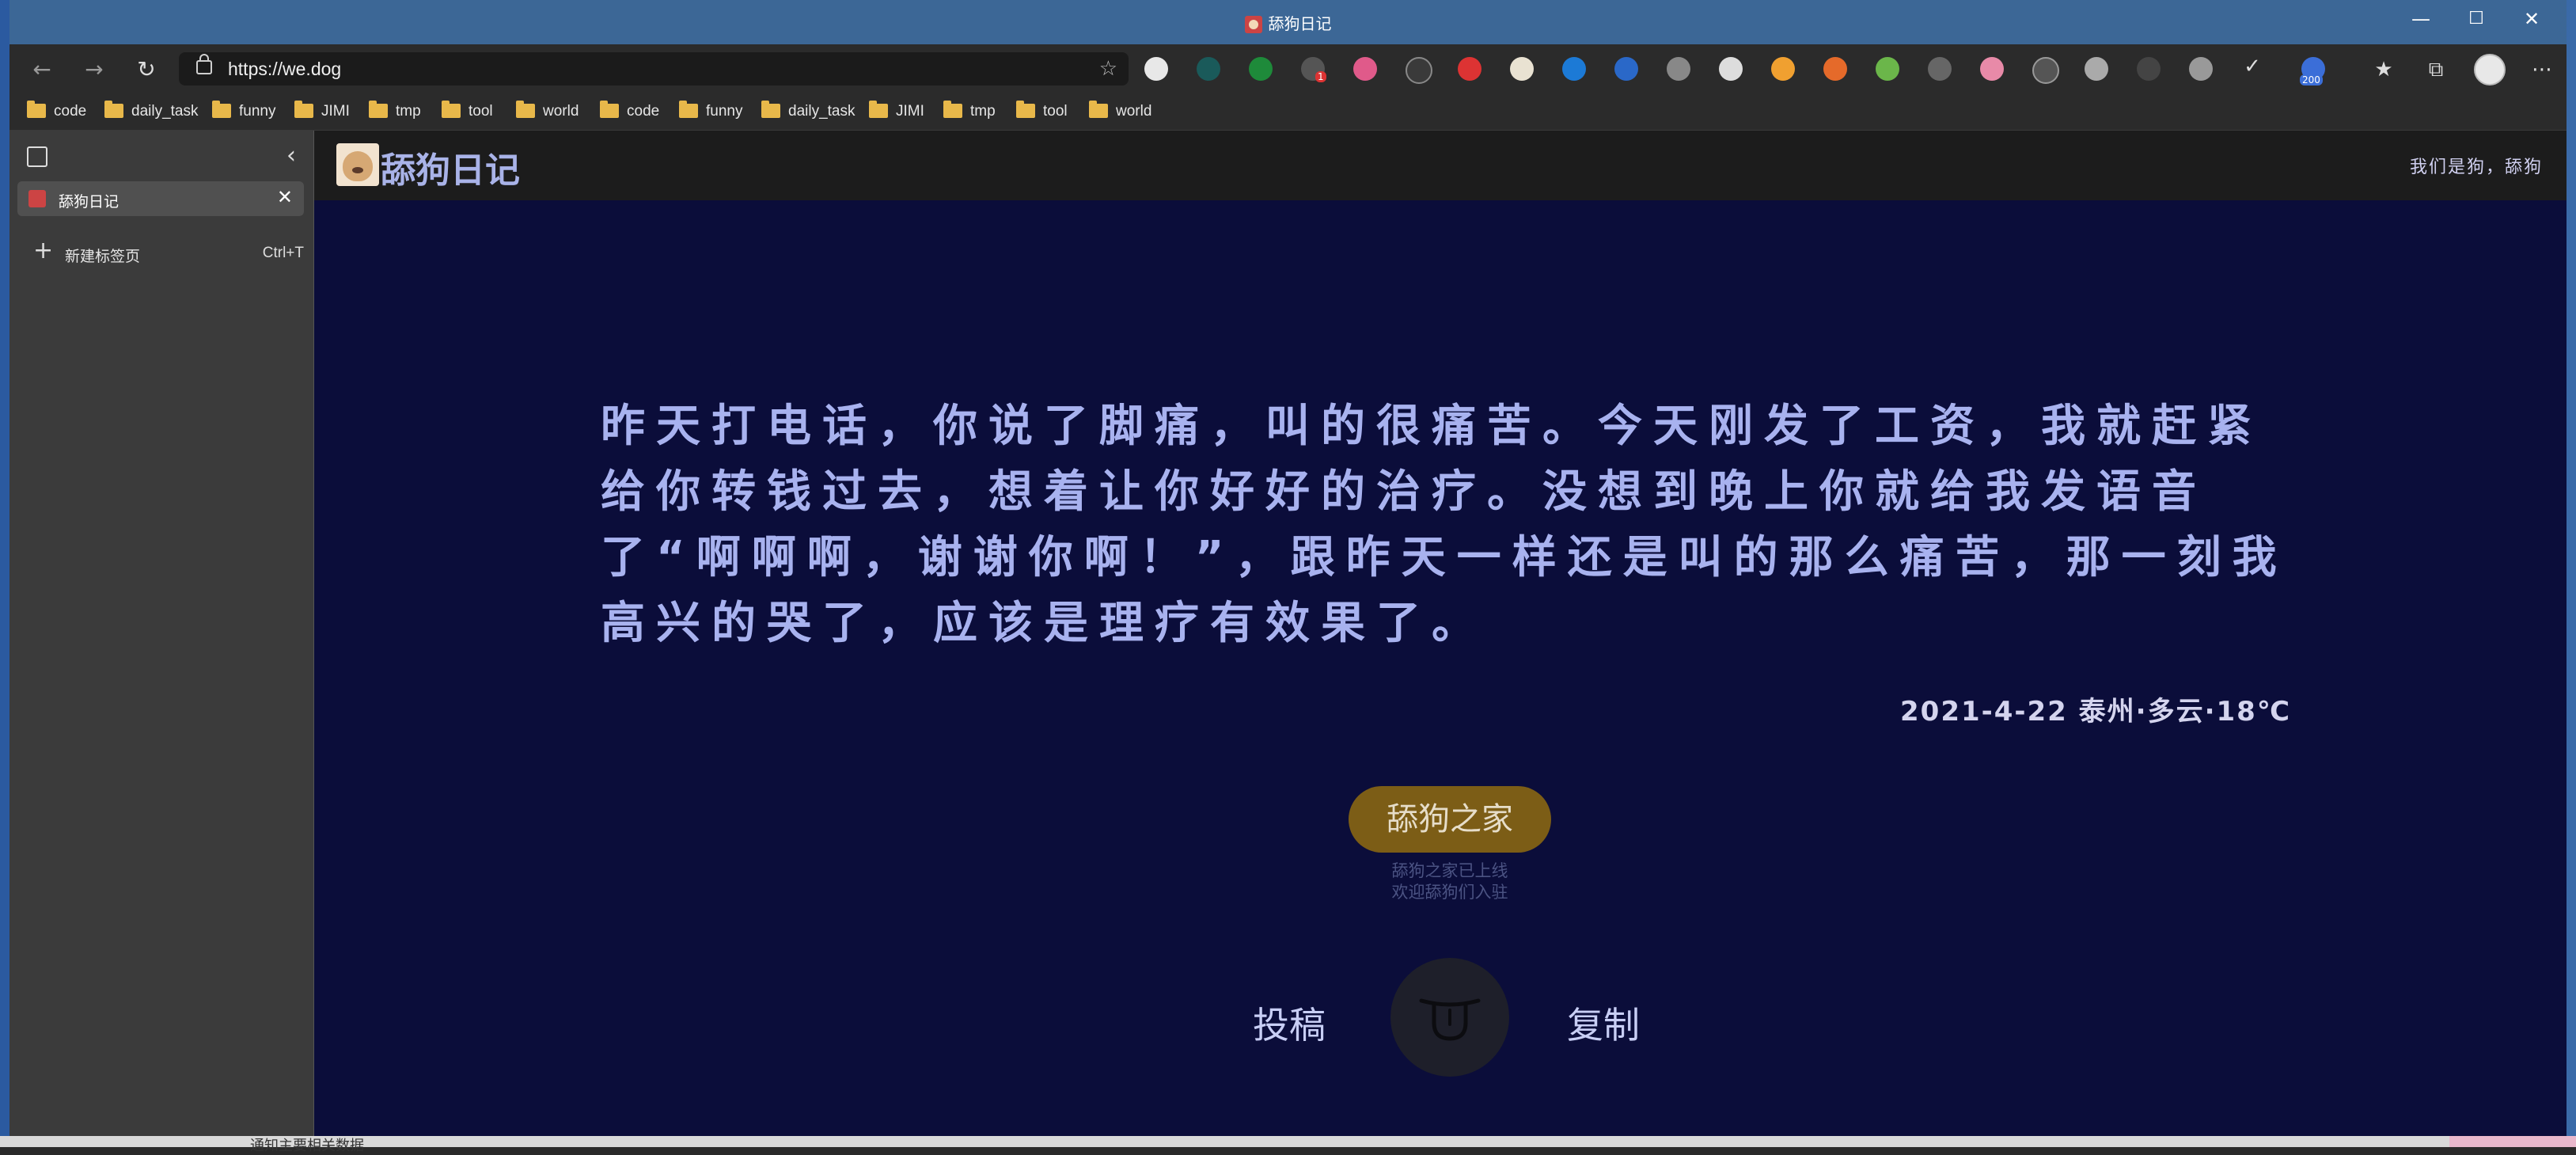 The image size is (2576, 1155). I want to click on extension-19-icon, so click(2096, 69).